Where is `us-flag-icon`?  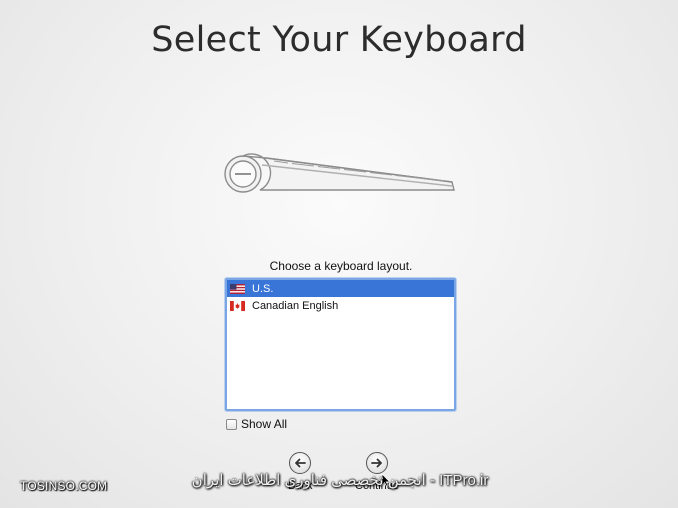
us-flag-icon is located at coordinates (237, 288).